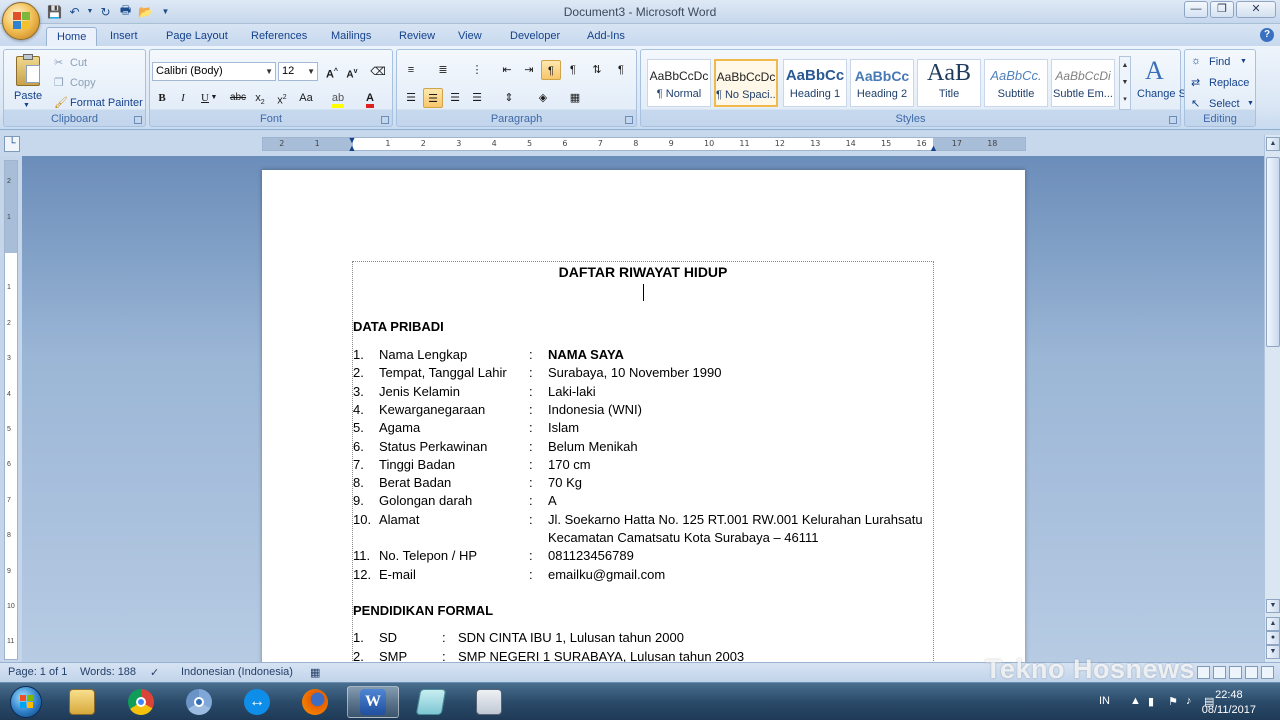  I want to click on increase-indent-icon: ⇥, so click(529, 70).